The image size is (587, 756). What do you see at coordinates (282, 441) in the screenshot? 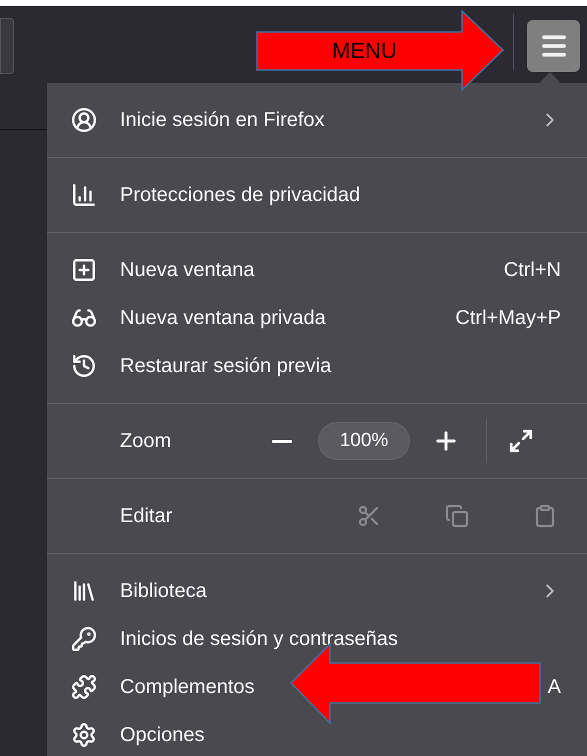
I see `minus-icon` at bounding box center [282, 441].